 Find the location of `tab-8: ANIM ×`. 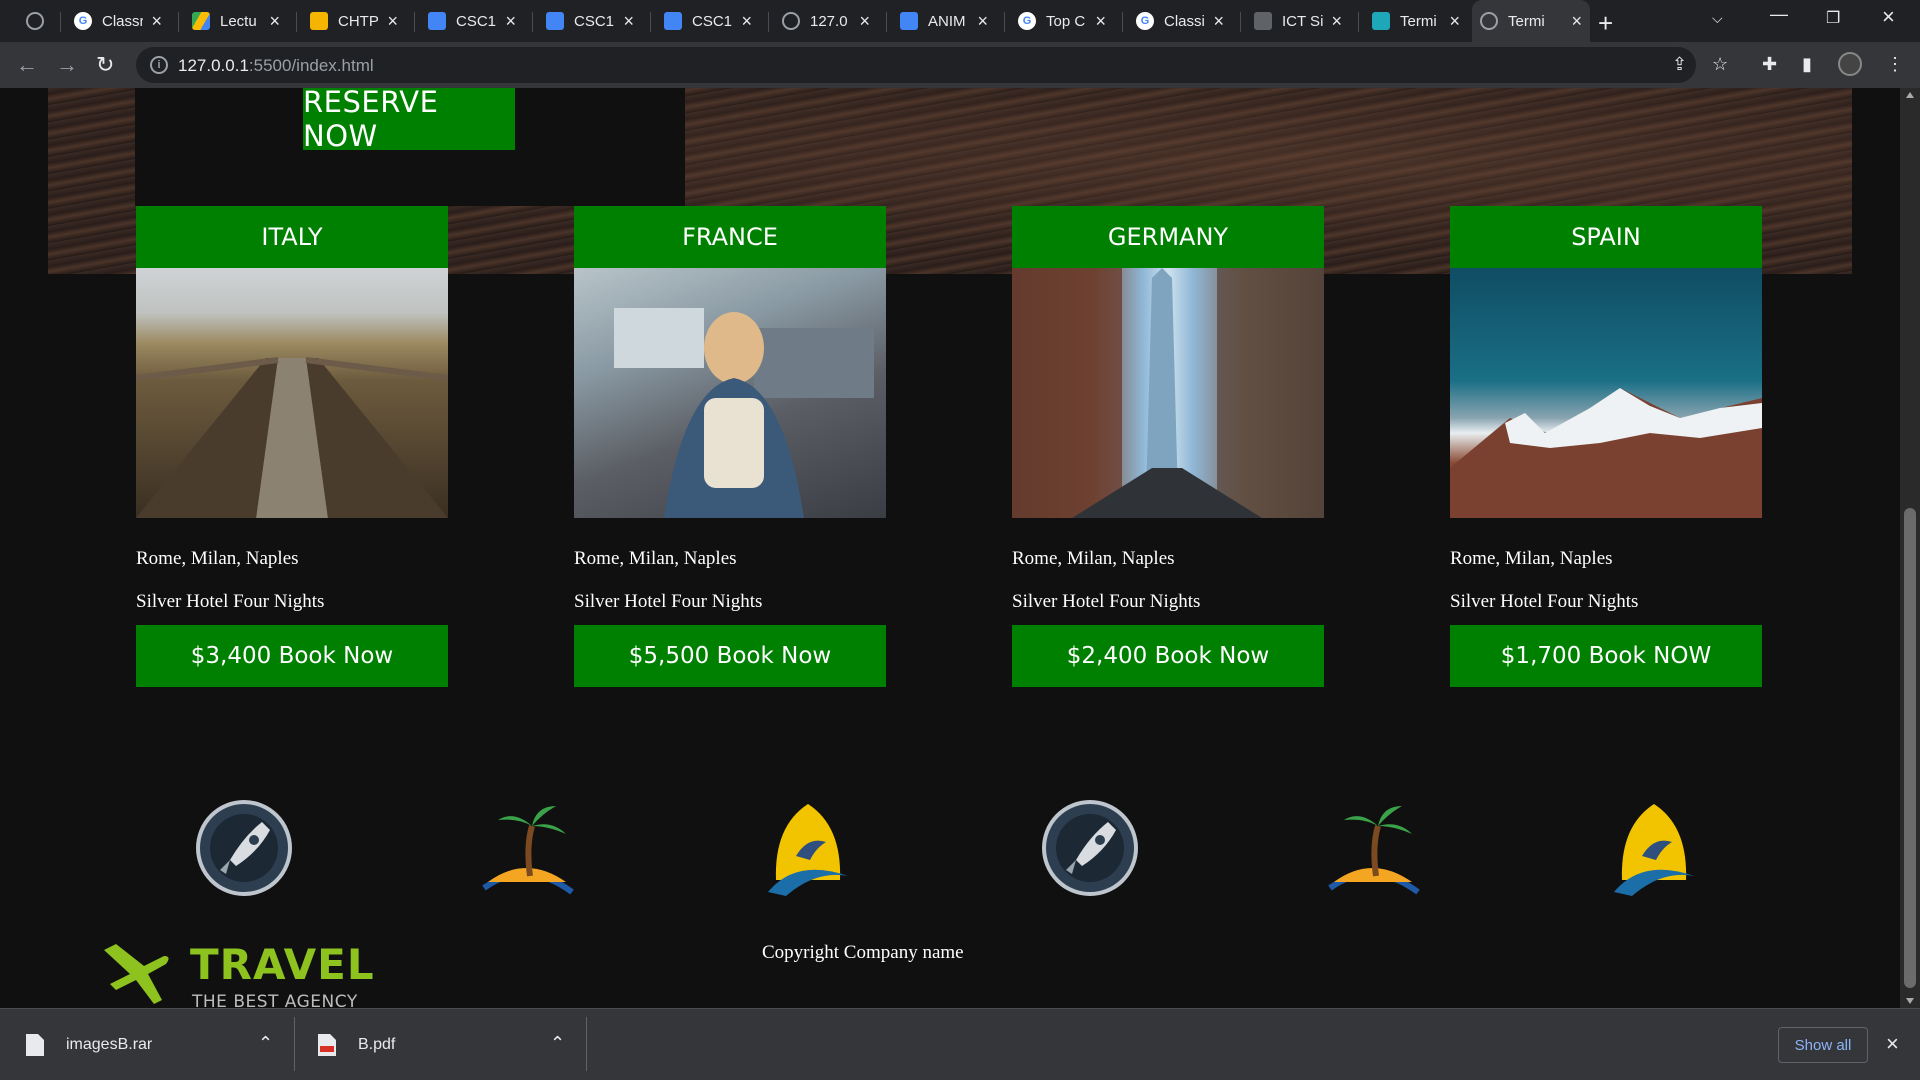

tab-8: ANIM × is located at coordinates (944, 21).